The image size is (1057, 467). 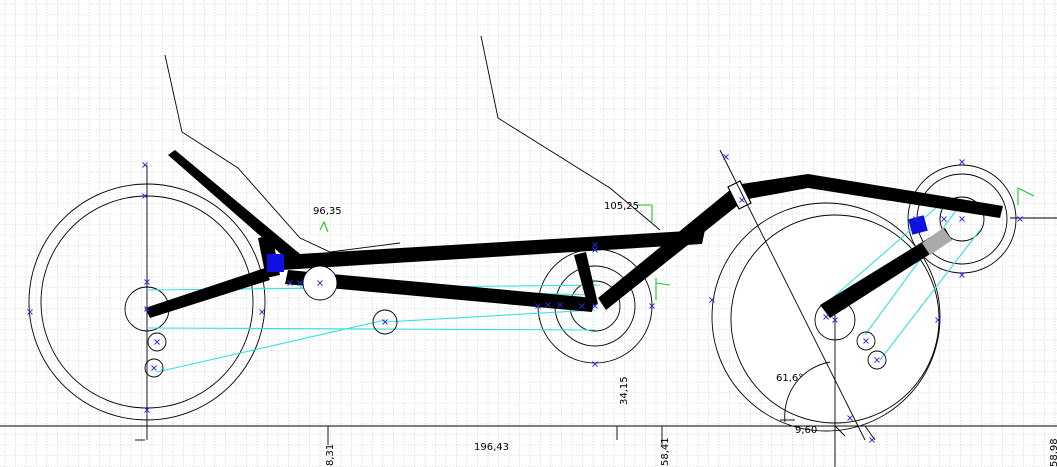 I want to click on dim-wheelbase-section: 196,43, so click(x=491, y=447).